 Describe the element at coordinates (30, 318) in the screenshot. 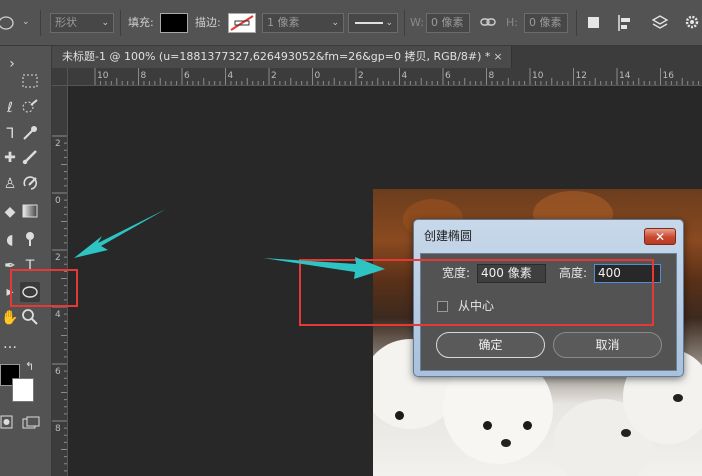

I see `zoom-icon` at that location.